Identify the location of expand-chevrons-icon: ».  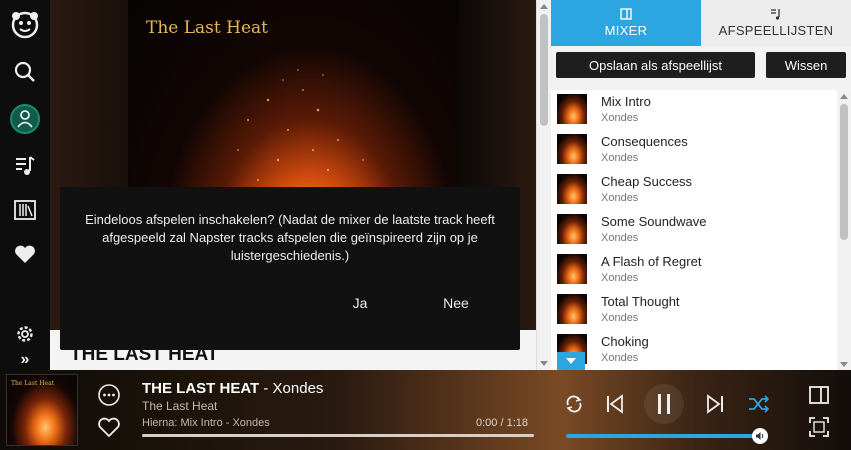
(25, 360).